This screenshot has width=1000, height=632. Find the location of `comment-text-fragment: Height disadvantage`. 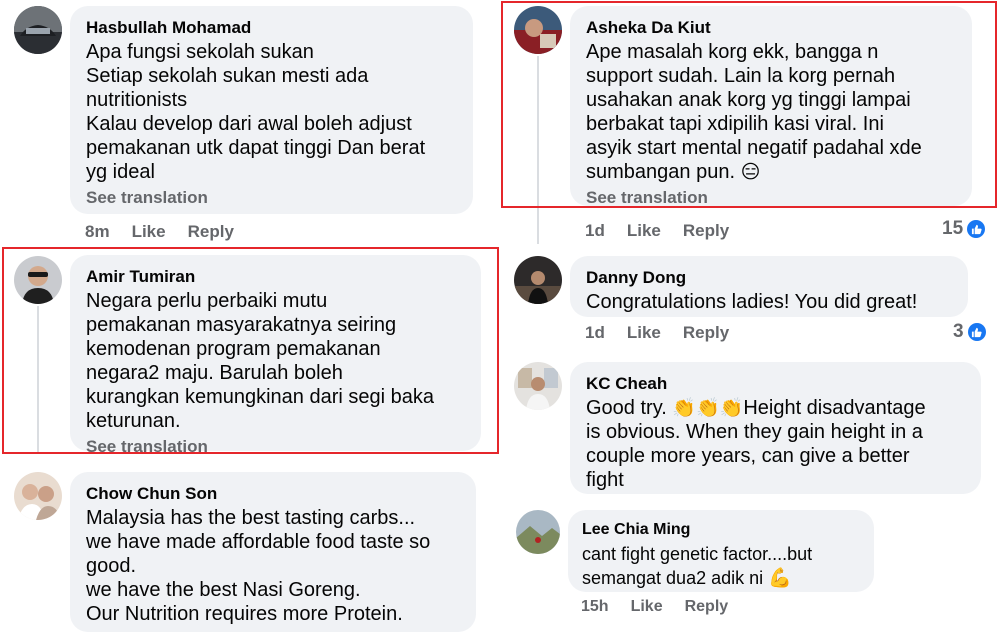

comment-text-fragment: Height disadvantage is located at coordinates (834, 408).